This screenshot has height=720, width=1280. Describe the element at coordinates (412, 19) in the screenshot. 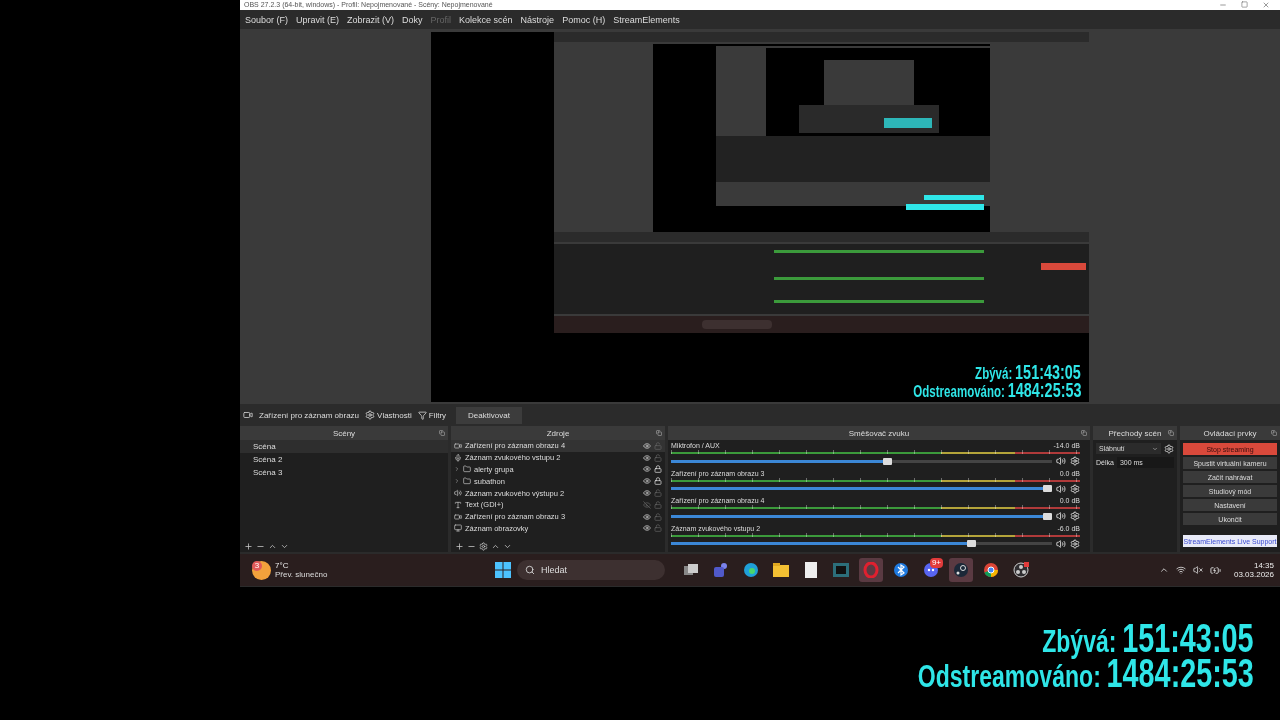

I see `menu-item: Doky` at that location.